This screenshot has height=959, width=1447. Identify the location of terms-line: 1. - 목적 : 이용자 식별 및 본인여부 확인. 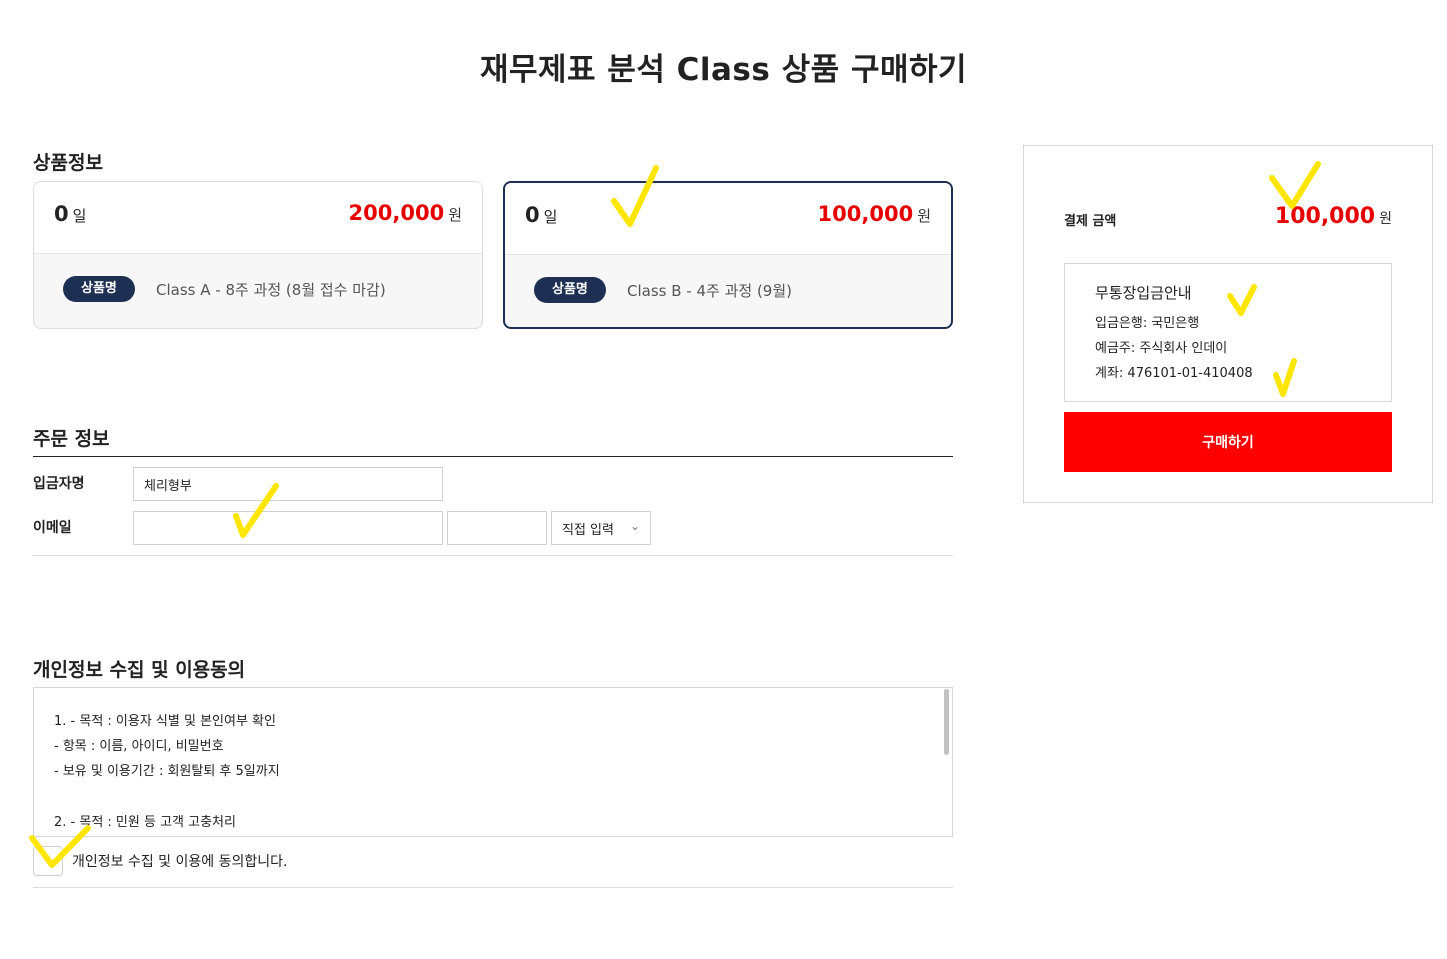
(165, 721).